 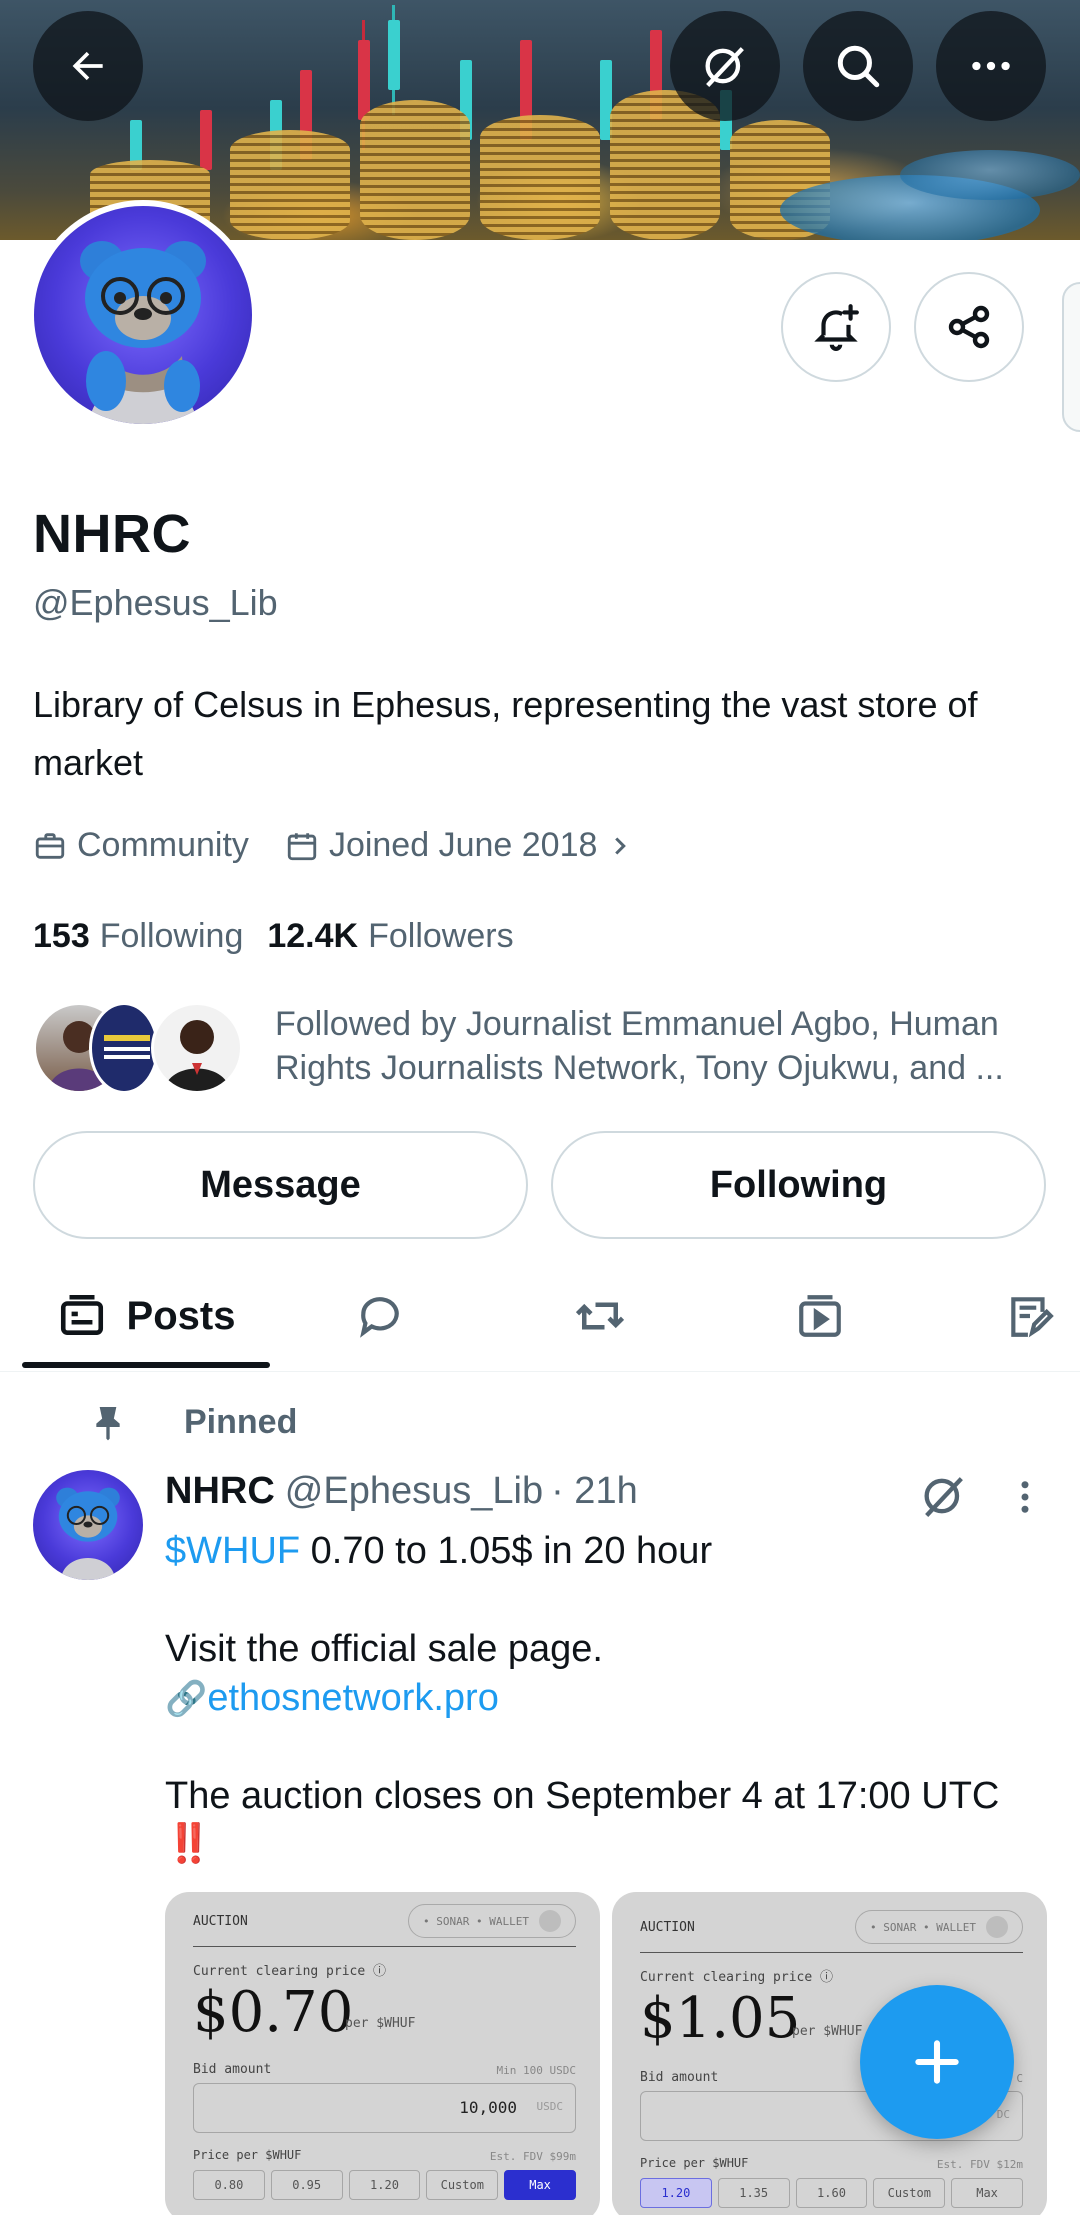 What do you see at coordinates (621, 845) in the screenshot?
I see `chevron-right-icon` at bounding box center [621, 845].